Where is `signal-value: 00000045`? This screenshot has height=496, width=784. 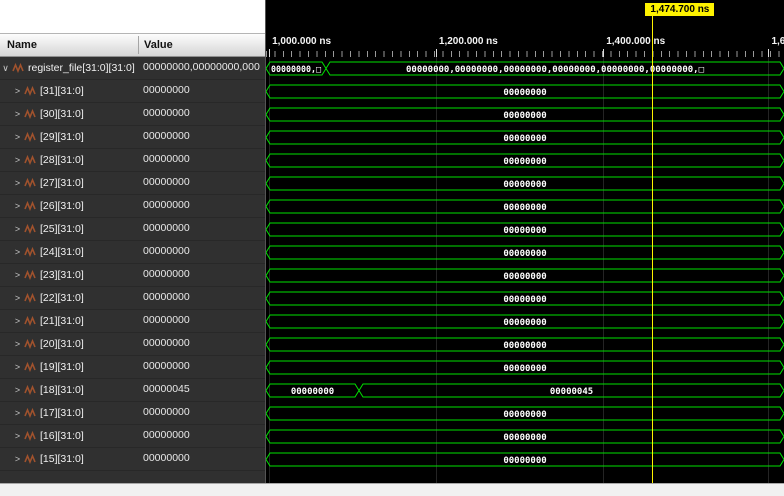
signal-value: 00000045 is located at coordinates (166, 389).